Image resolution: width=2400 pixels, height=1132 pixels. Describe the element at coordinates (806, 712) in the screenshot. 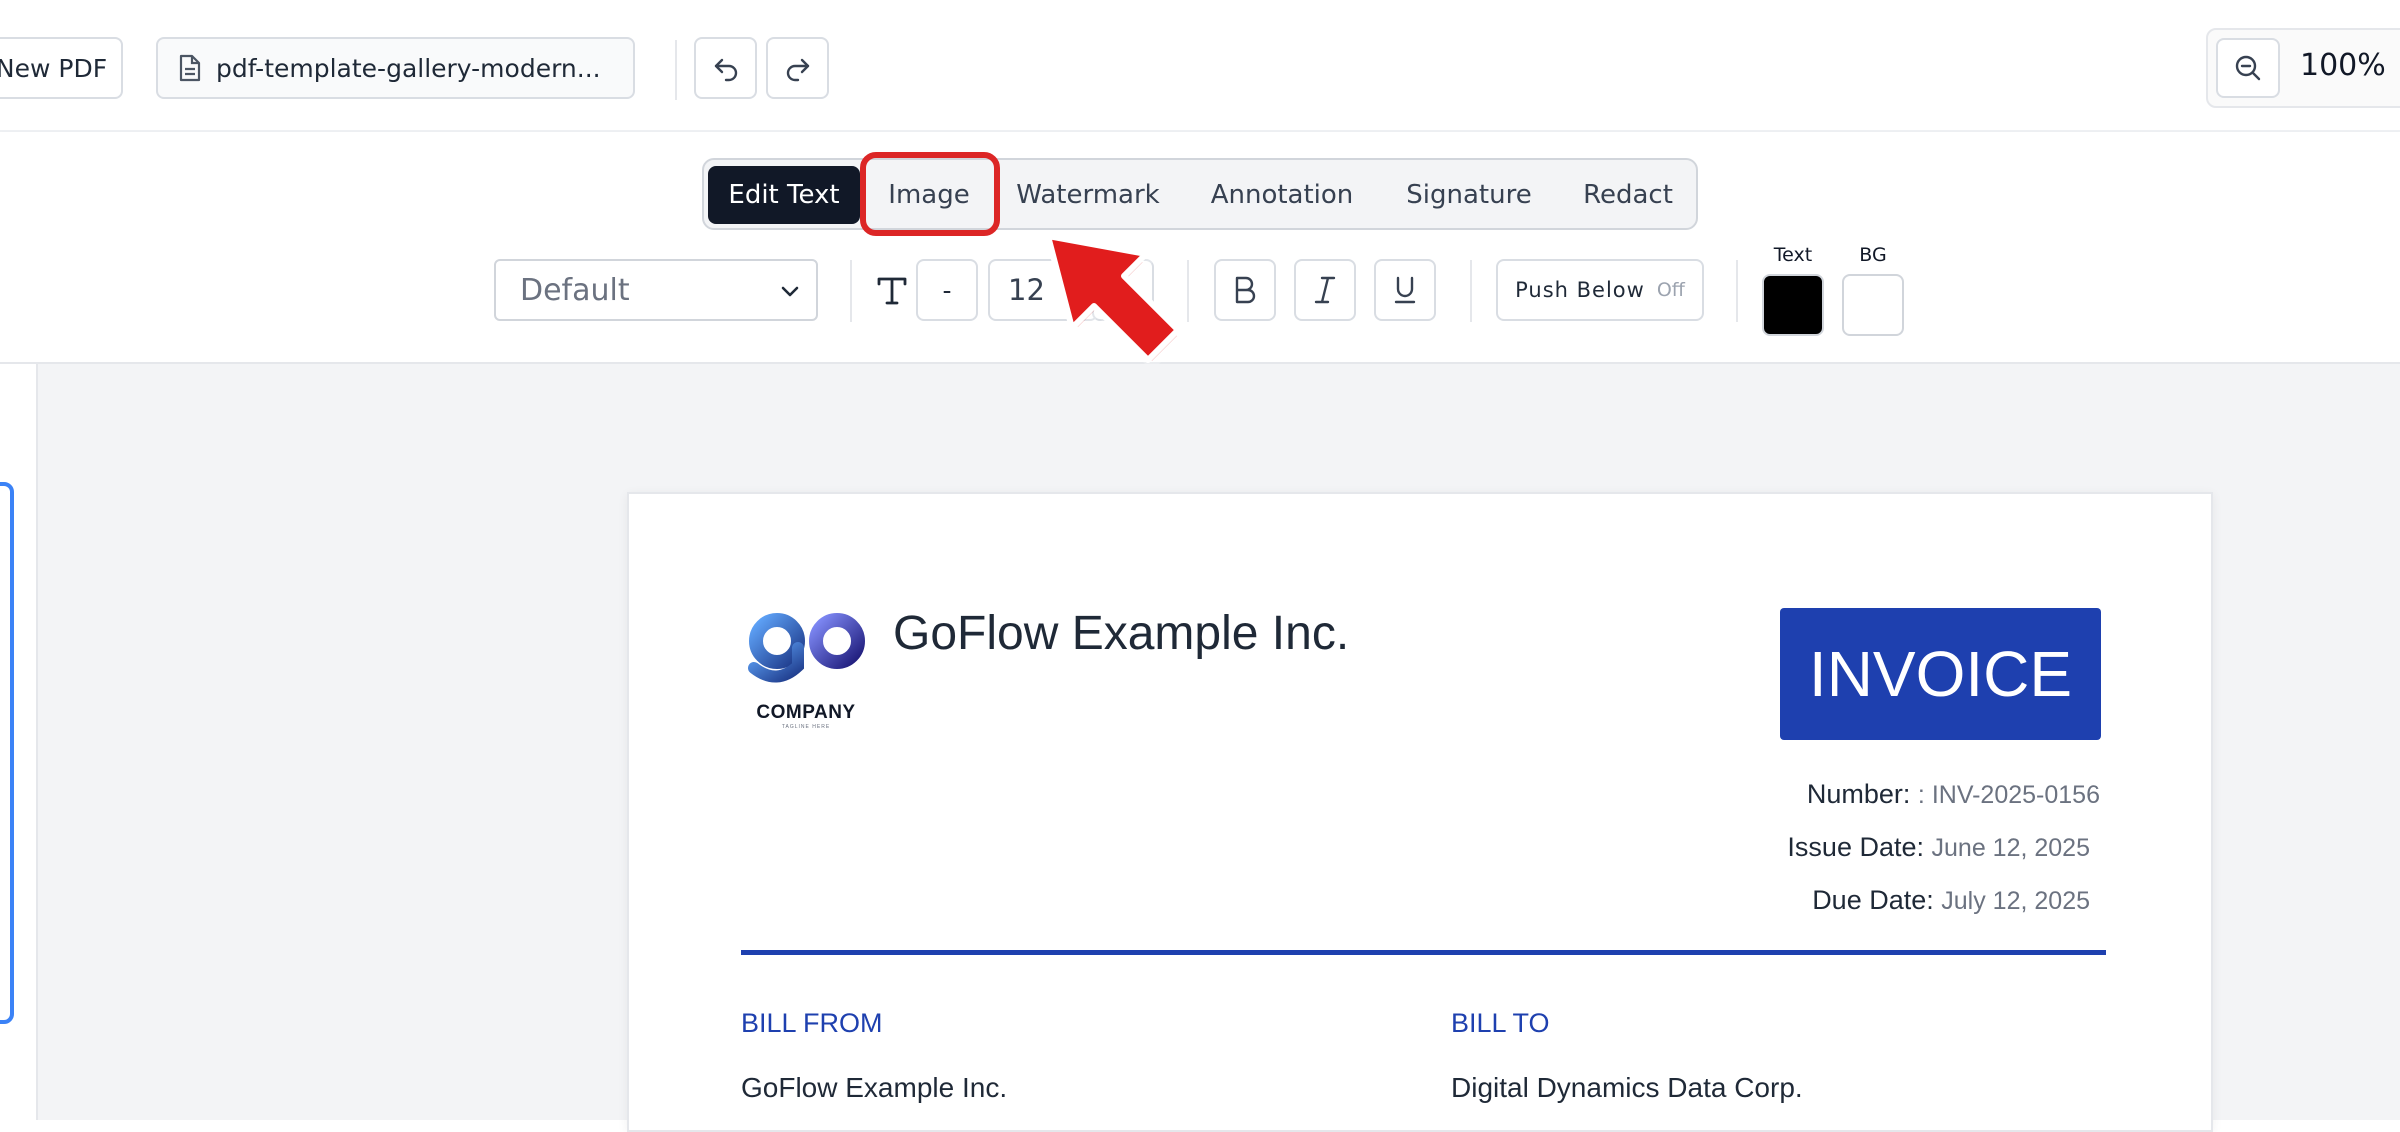

I see `logo-subtext: COMPANY` at that location.